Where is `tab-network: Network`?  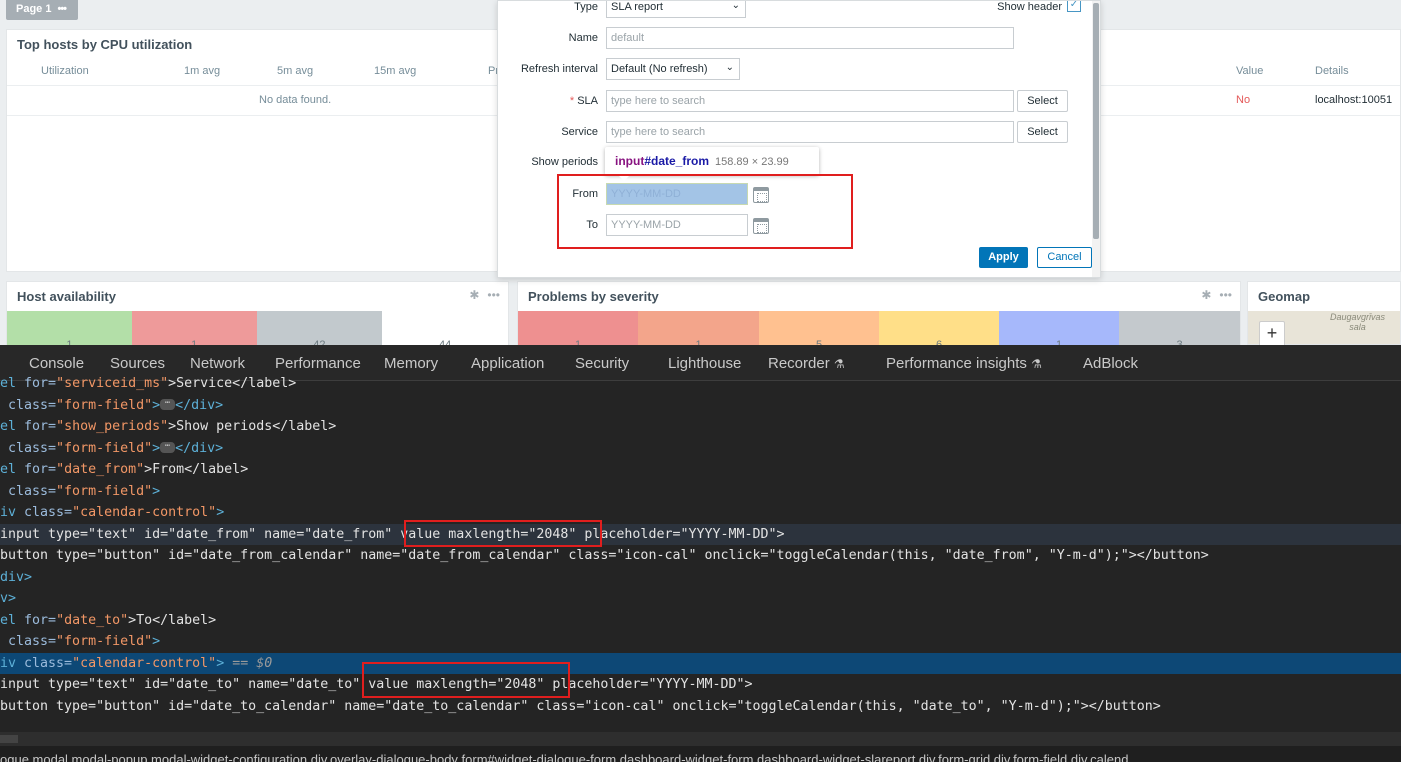
tab-network: Network is located at coordinates (217, 363).